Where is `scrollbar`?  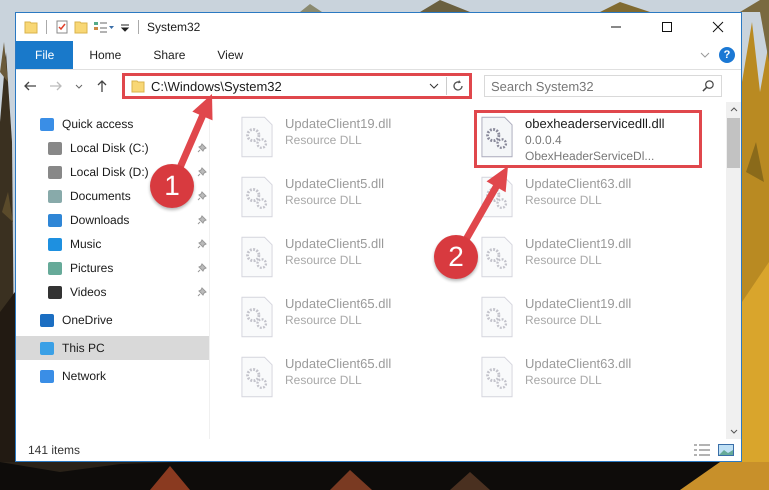
scrollbar is located at coordinates (733, 270).